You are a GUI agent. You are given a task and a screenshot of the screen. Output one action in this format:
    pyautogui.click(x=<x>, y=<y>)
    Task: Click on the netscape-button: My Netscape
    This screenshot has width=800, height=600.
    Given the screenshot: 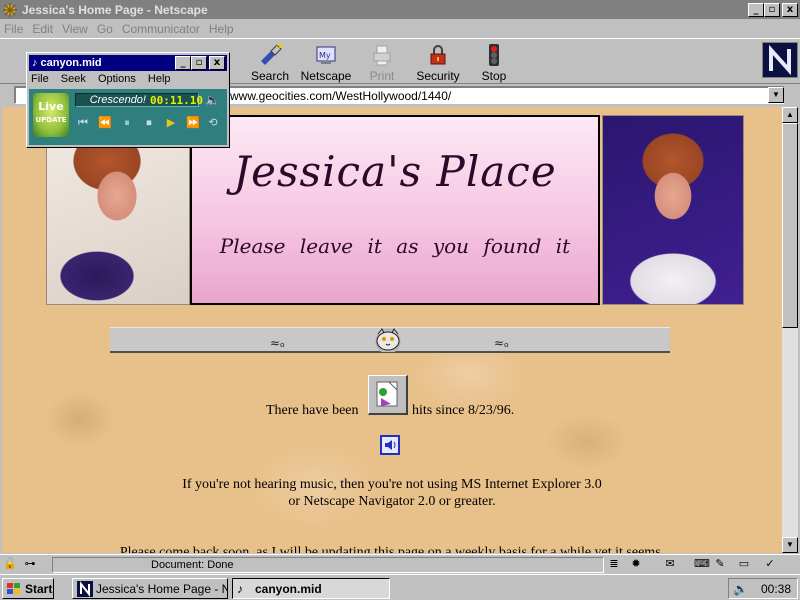 What is the action you would take?
    pyautogui.click(x=326, y=62)
    